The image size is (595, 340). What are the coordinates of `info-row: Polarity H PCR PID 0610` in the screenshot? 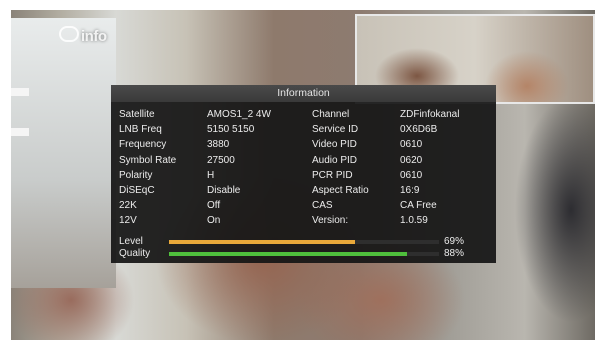 It's located at (304, 175).